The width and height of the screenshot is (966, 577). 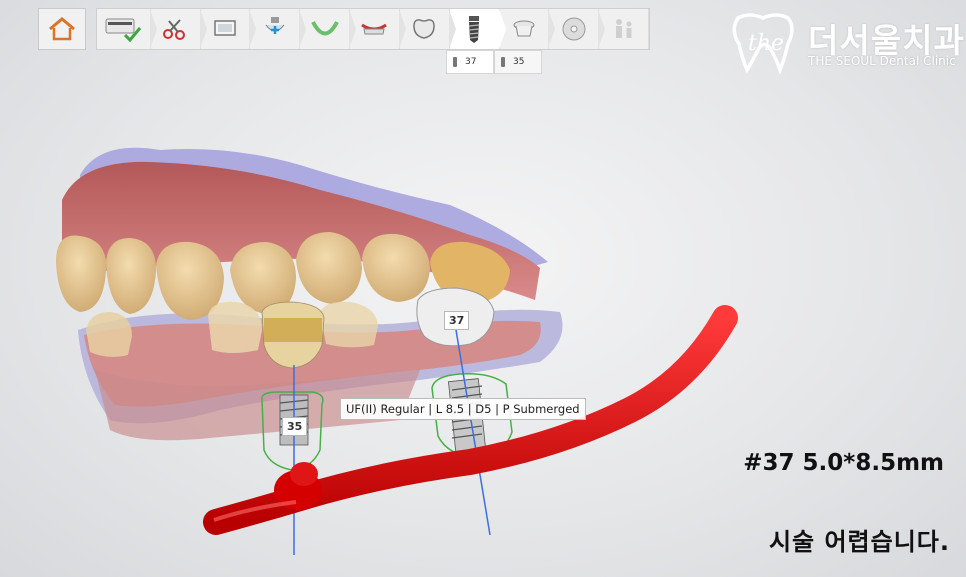 I want to click on tooth-label-37: 37, so click(x=457, y=320).